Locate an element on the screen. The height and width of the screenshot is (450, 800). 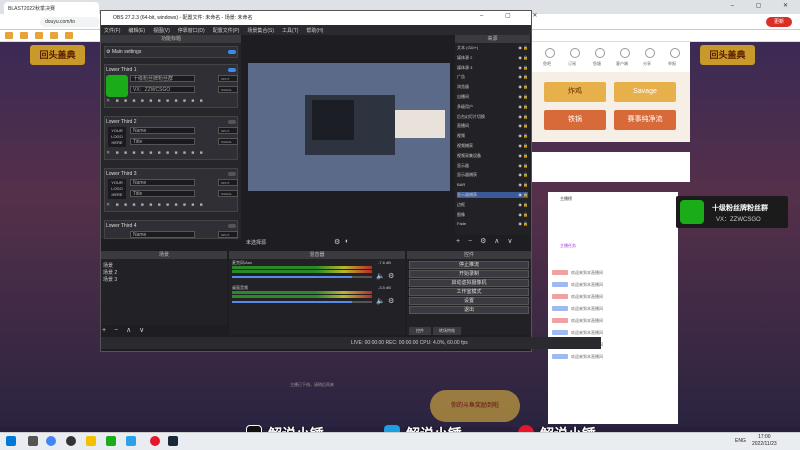
sources-toolbar: + − ⚙ ∧ ∨ is located at coordinates (485, 241).